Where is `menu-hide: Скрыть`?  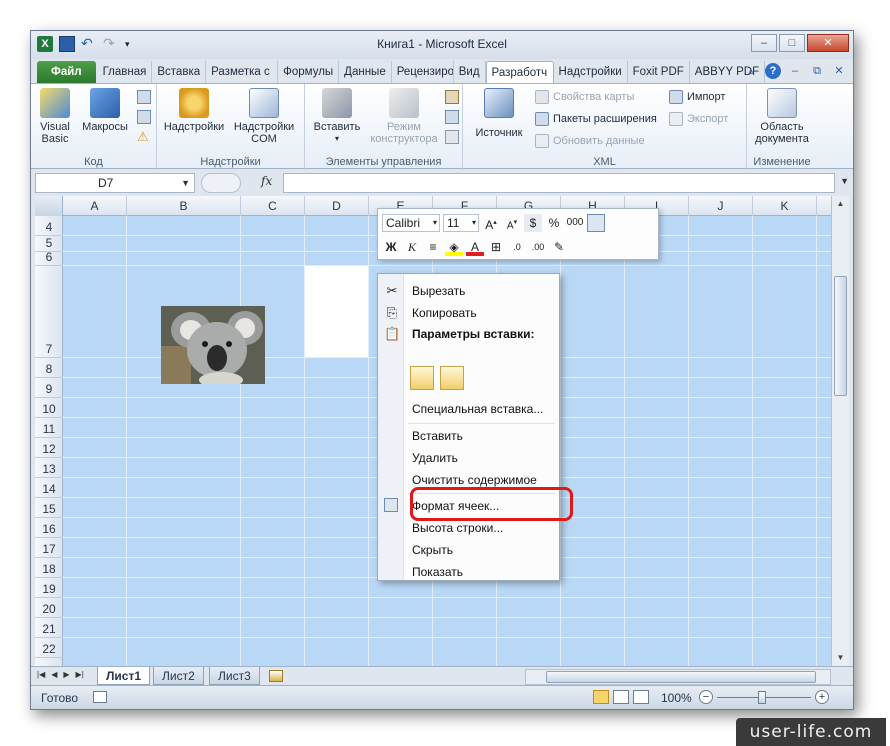 menu-hide: Скрыть is located at coordinates (432, 550).